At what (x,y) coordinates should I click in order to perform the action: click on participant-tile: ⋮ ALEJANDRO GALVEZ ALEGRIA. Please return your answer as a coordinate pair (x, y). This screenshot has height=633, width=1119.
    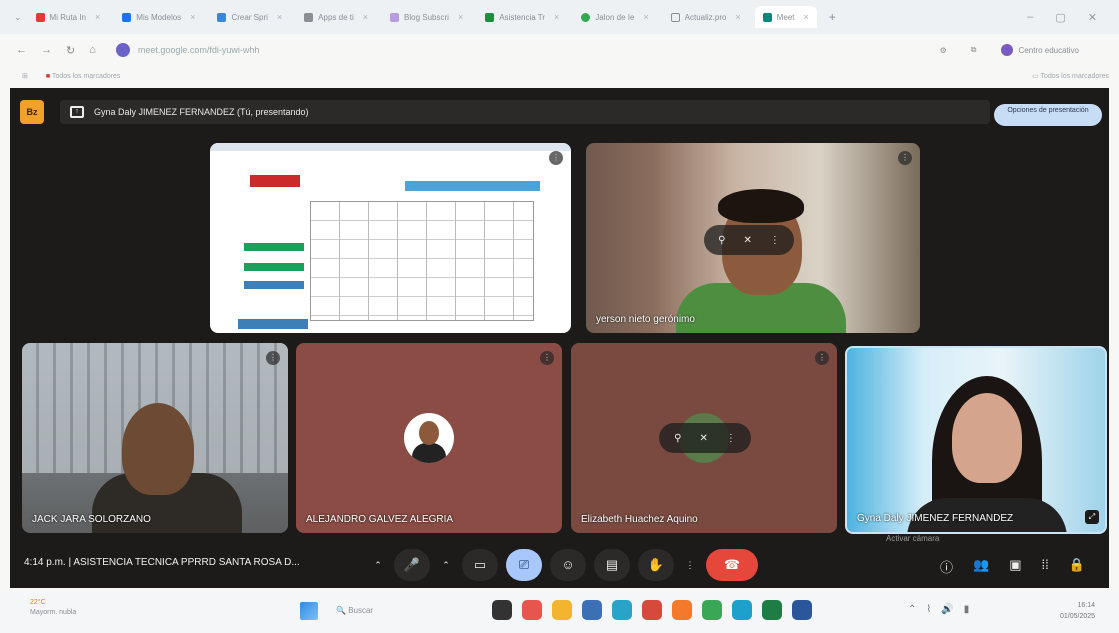
    Looking at the image, I should click on (429, 438).